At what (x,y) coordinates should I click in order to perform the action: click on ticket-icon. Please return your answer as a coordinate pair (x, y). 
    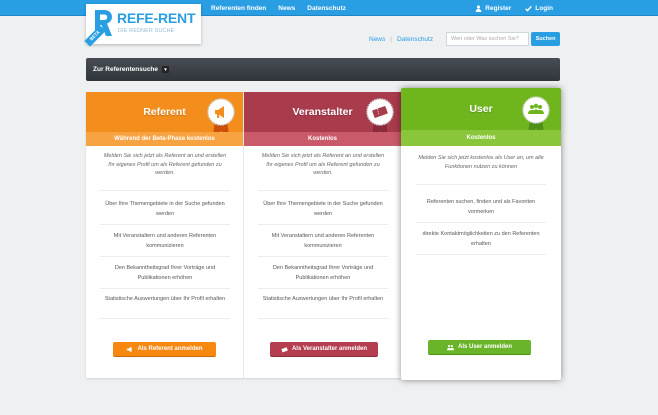
    Looking at the image, I should click on (284, 349).